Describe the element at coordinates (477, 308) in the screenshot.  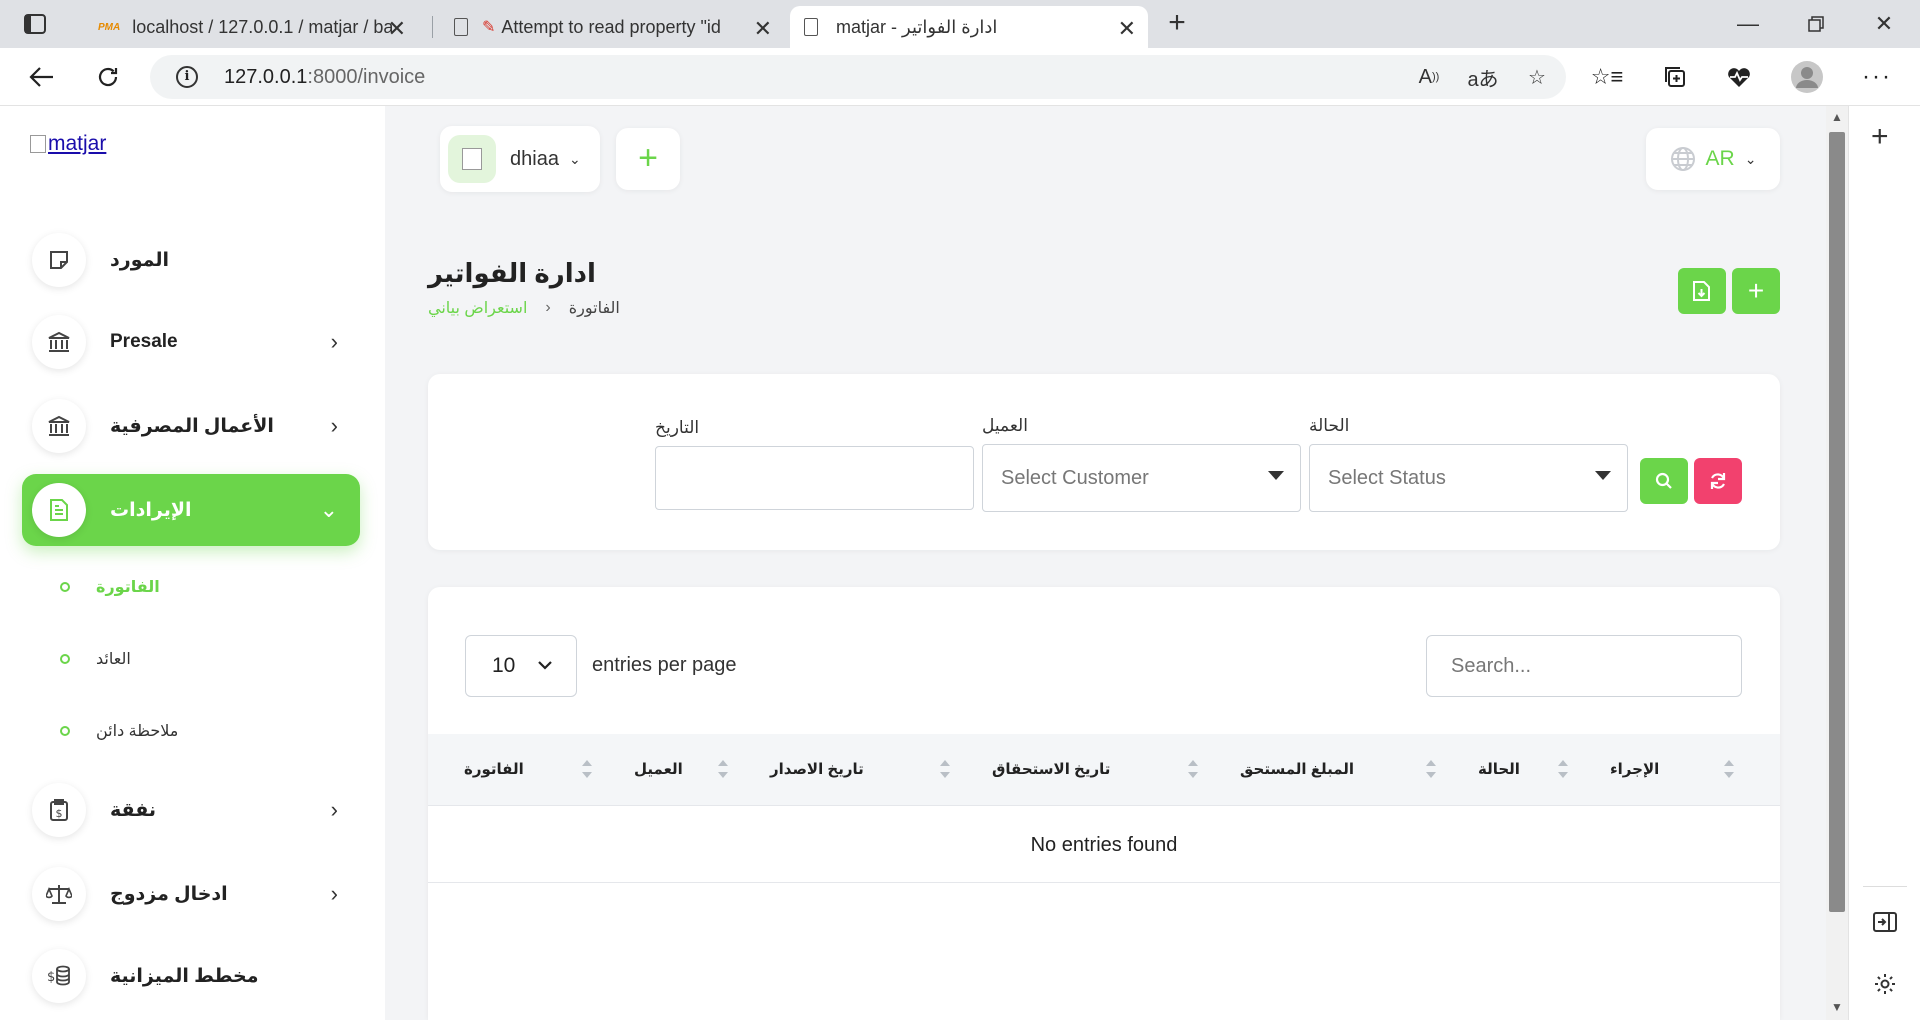
I see `breadcrumb-link-dashboard: استعراض بياني` at that location.